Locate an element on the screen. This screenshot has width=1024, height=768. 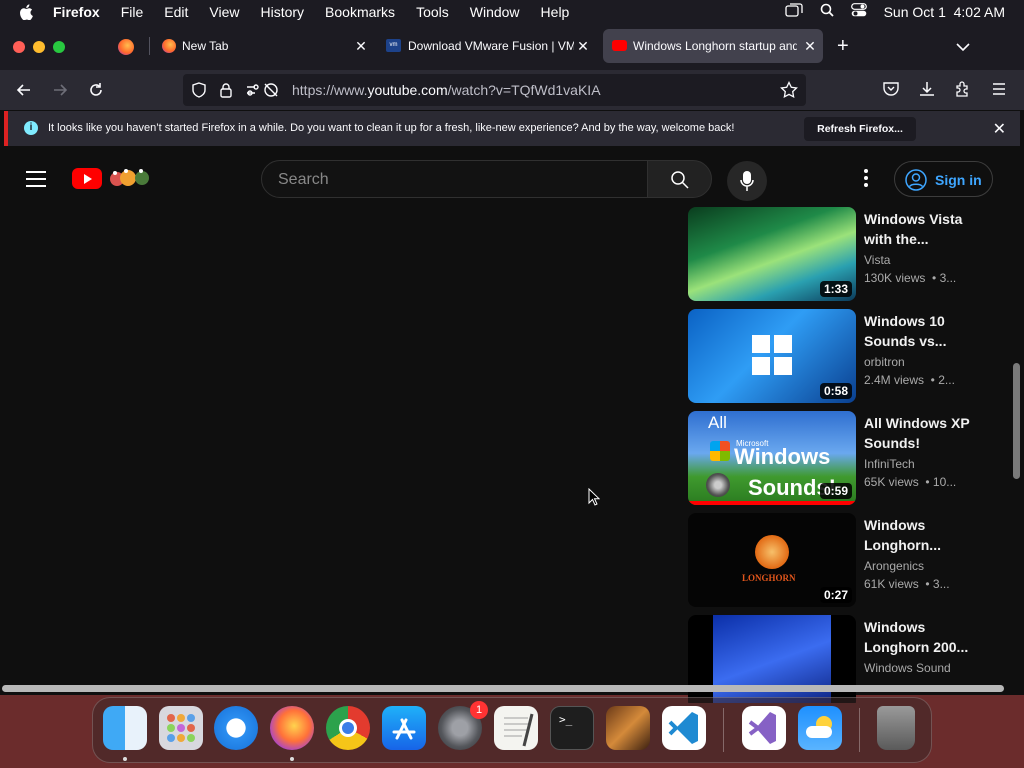
zoom-window-button is located at coordinates (59, 47).